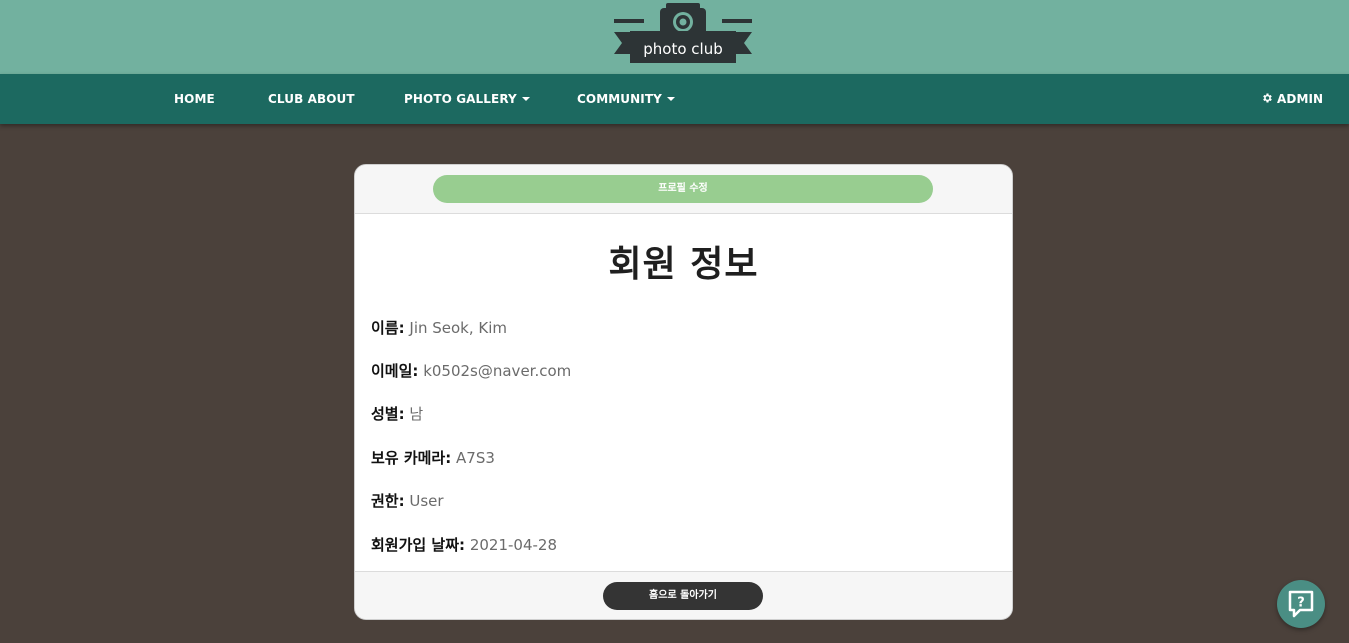 This screenshot has height=643, width=1349. What do you see at coordinates (513, 545) in the screenshot?
I see `join-date-value: 2021-04-28` at bounding box center [513, 545].